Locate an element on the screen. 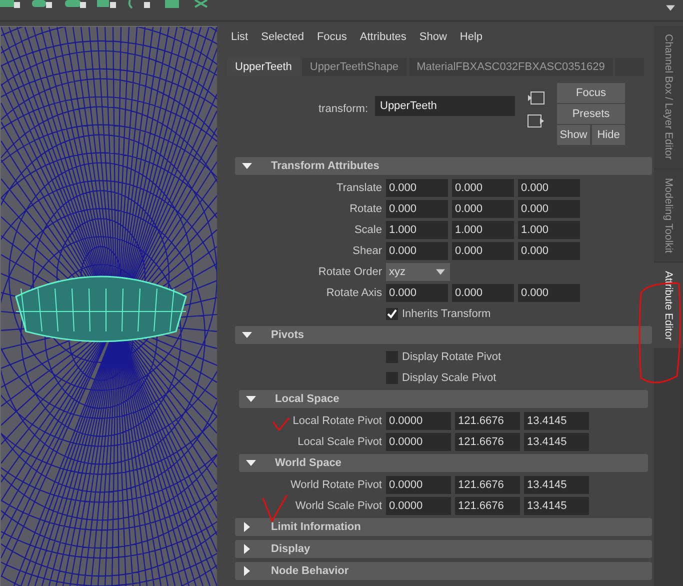  presets-button: Presets is located at coordinates (591, 114).